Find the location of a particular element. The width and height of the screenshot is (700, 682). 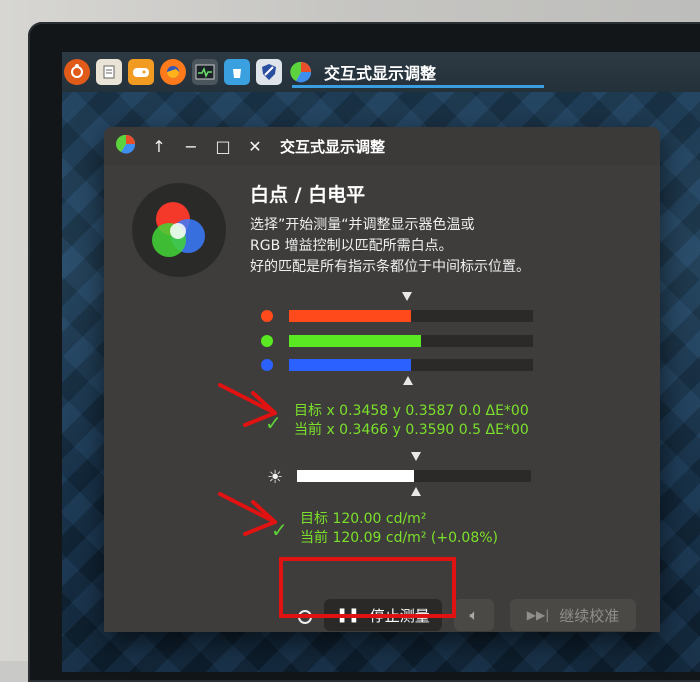

blue-track is located at coordinates (411, 365).